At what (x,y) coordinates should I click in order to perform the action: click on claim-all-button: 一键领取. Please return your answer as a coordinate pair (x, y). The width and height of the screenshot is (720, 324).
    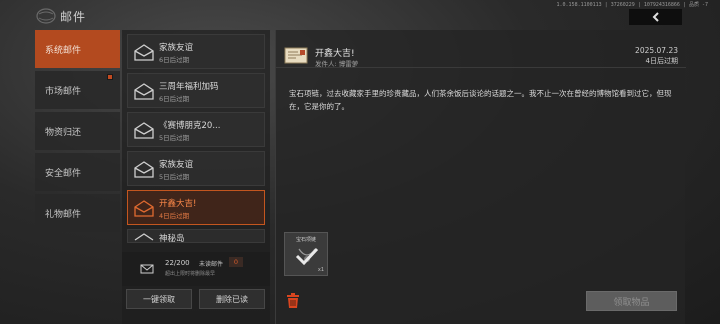
    Looking at the image, I should click on (159, 299).